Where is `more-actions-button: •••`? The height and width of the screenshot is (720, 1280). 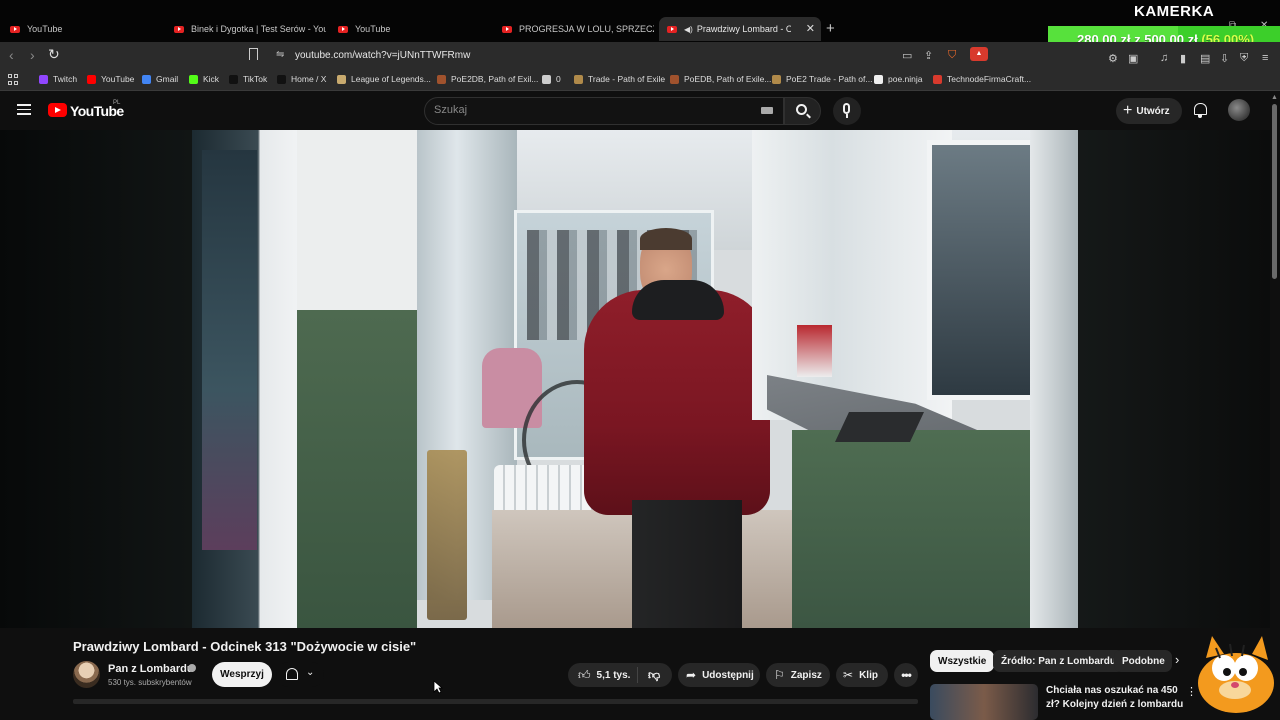 more-actions-button: ••• is located at coordinates (906, 675).